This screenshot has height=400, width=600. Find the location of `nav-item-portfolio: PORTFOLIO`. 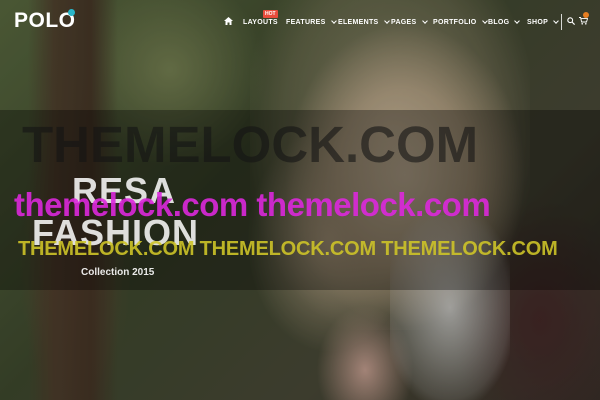

nav-item-portfolio: PORTFOLIO is located at coordinates (460, 22).